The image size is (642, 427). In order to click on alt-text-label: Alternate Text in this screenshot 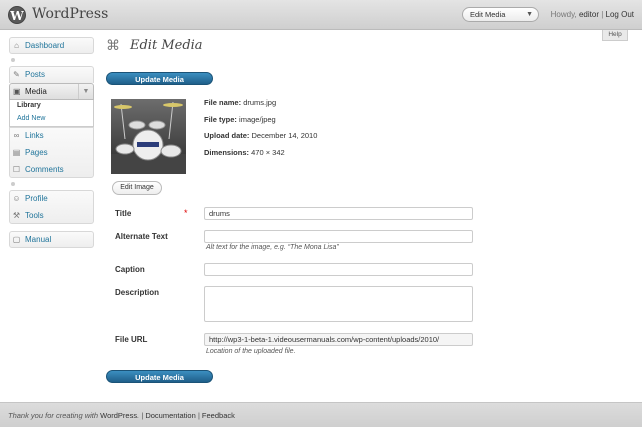, I will do `click(141, 236)`.